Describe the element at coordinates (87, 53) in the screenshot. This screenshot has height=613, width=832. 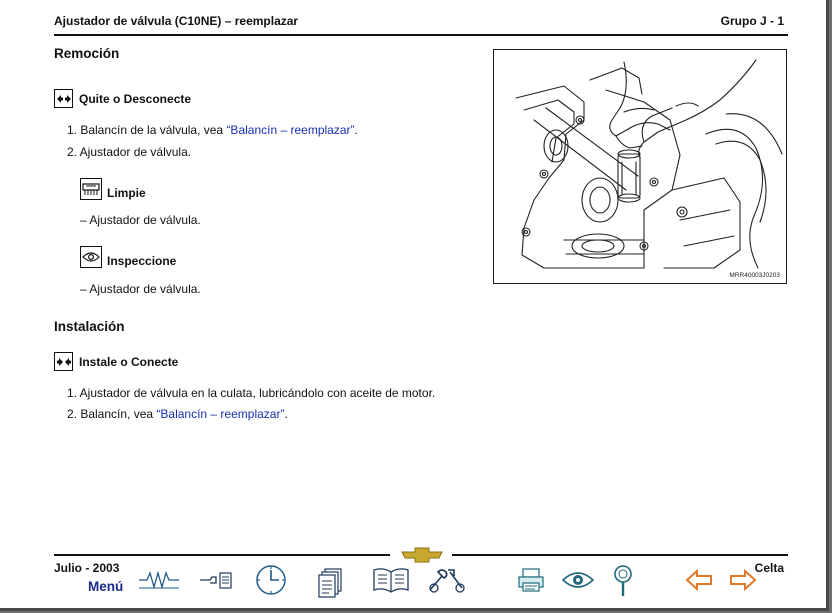
I see `removal-heading: Remoción` at that location.